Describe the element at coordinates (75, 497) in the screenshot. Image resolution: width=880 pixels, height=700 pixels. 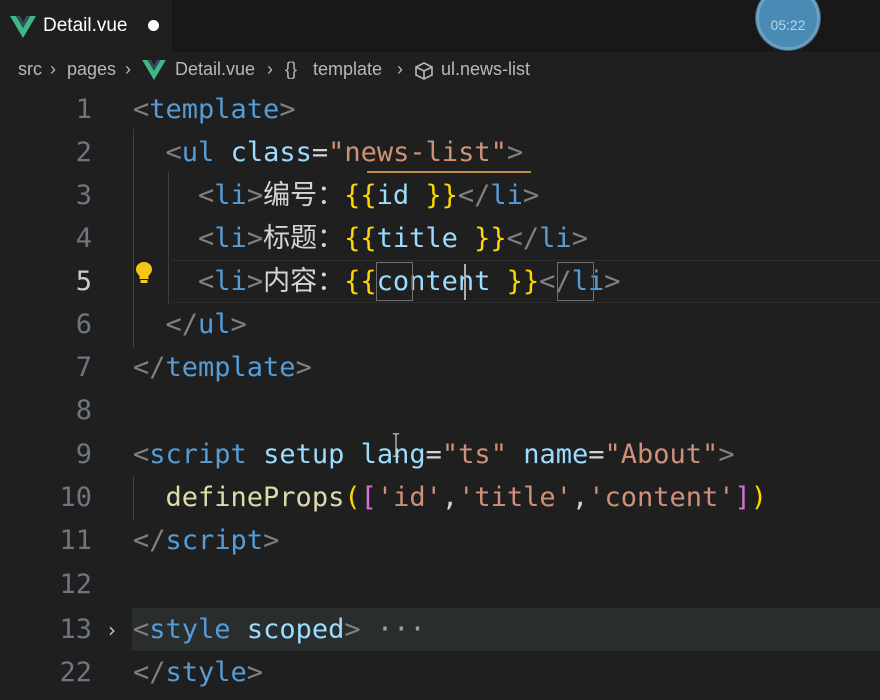
I see `line-number: 10` at that location.